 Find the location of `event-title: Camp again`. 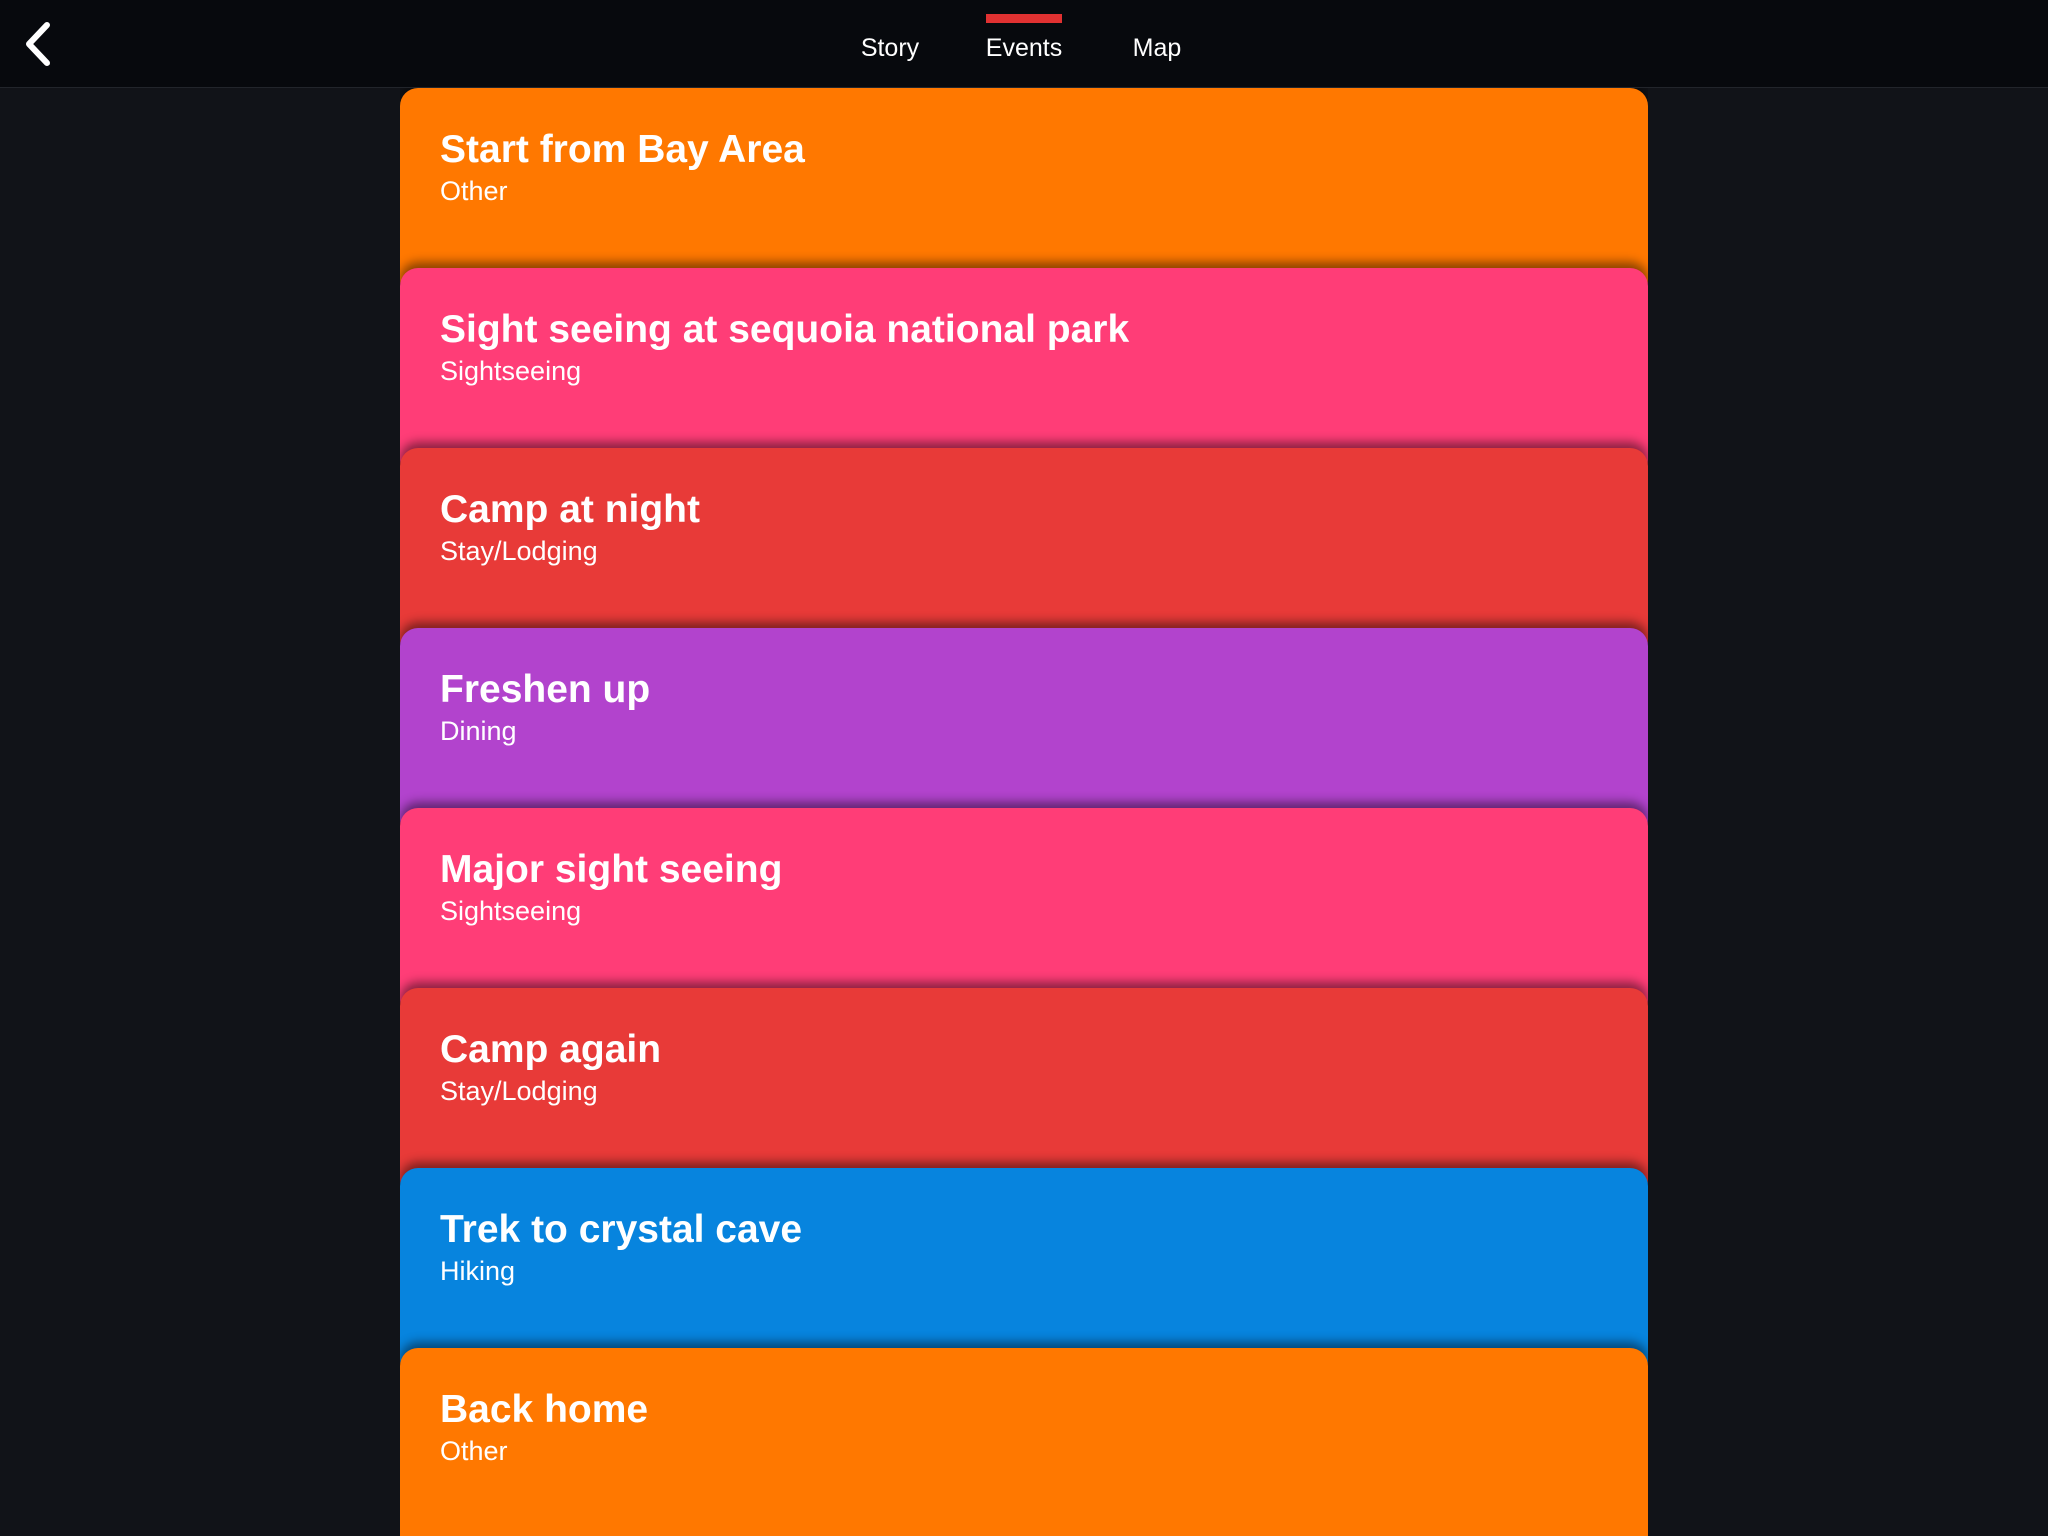

event-title: Camp again is located at coordinates (551, 1049).